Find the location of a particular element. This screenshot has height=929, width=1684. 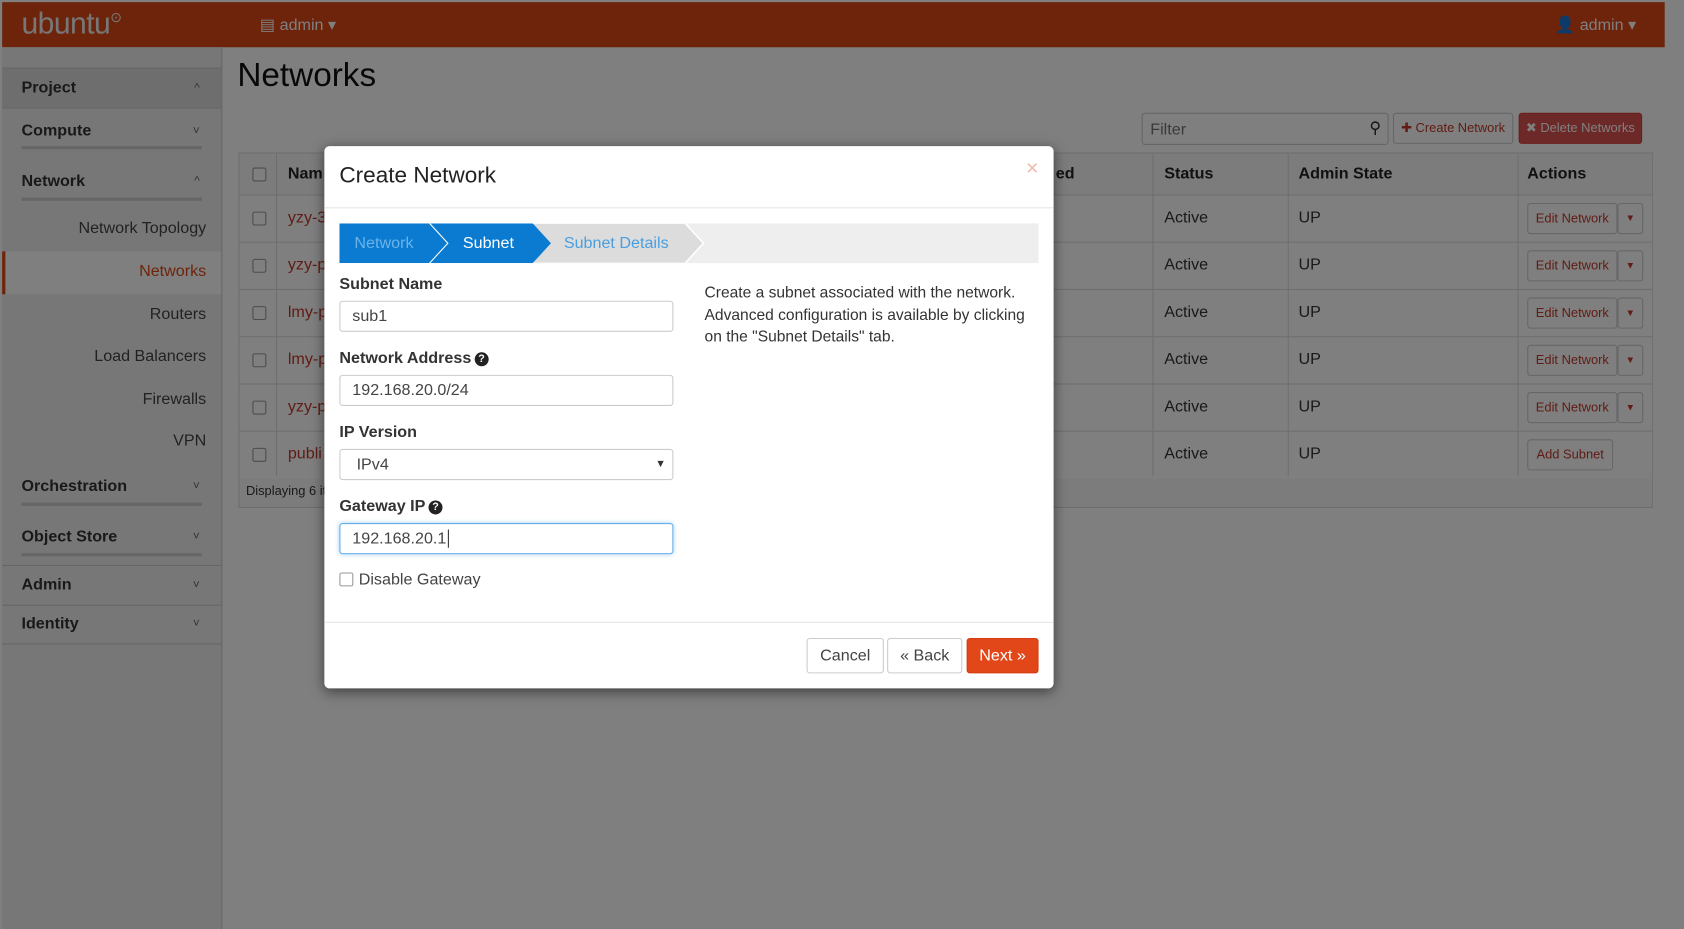

modal-title: Create Network is located at coordinates (418, 175).